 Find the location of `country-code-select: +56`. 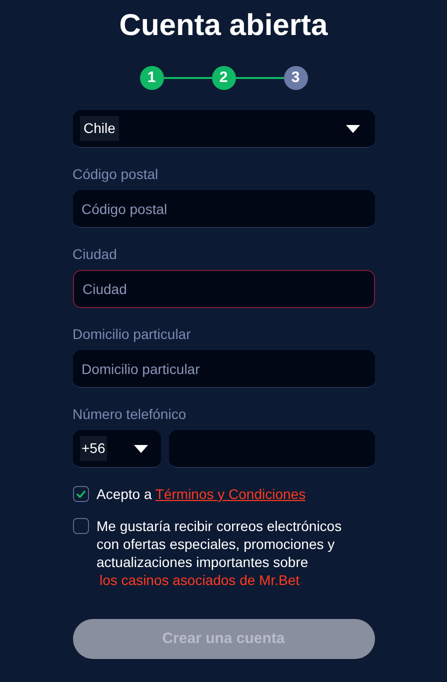

country-code-select: +56 is located at coordinates (116, 449).